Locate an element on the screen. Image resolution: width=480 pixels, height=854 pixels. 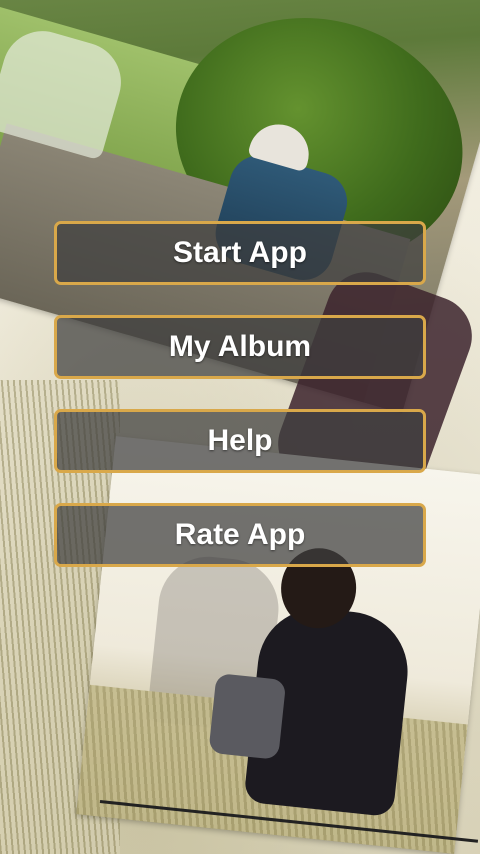
rate-app-button: Rate App is located at coordinates (240, 535).